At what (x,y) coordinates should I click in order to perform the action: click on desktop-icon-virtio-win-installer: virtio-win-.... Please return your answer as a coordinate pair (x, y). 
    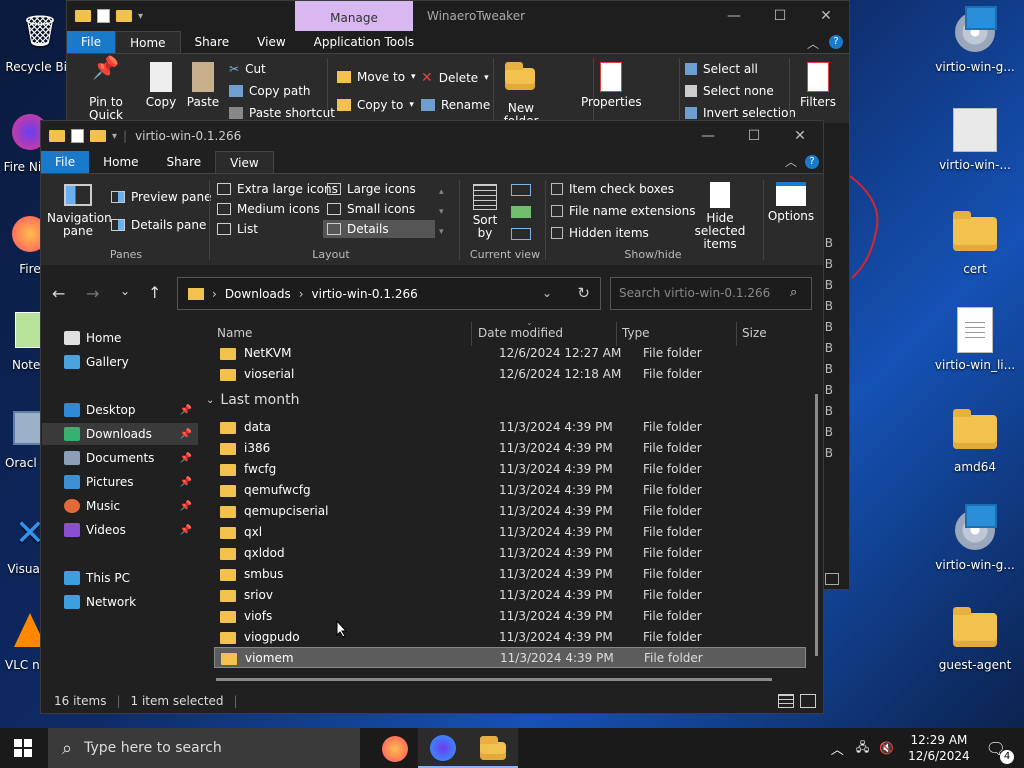
    Looking at the image, I should click on (975, 139).